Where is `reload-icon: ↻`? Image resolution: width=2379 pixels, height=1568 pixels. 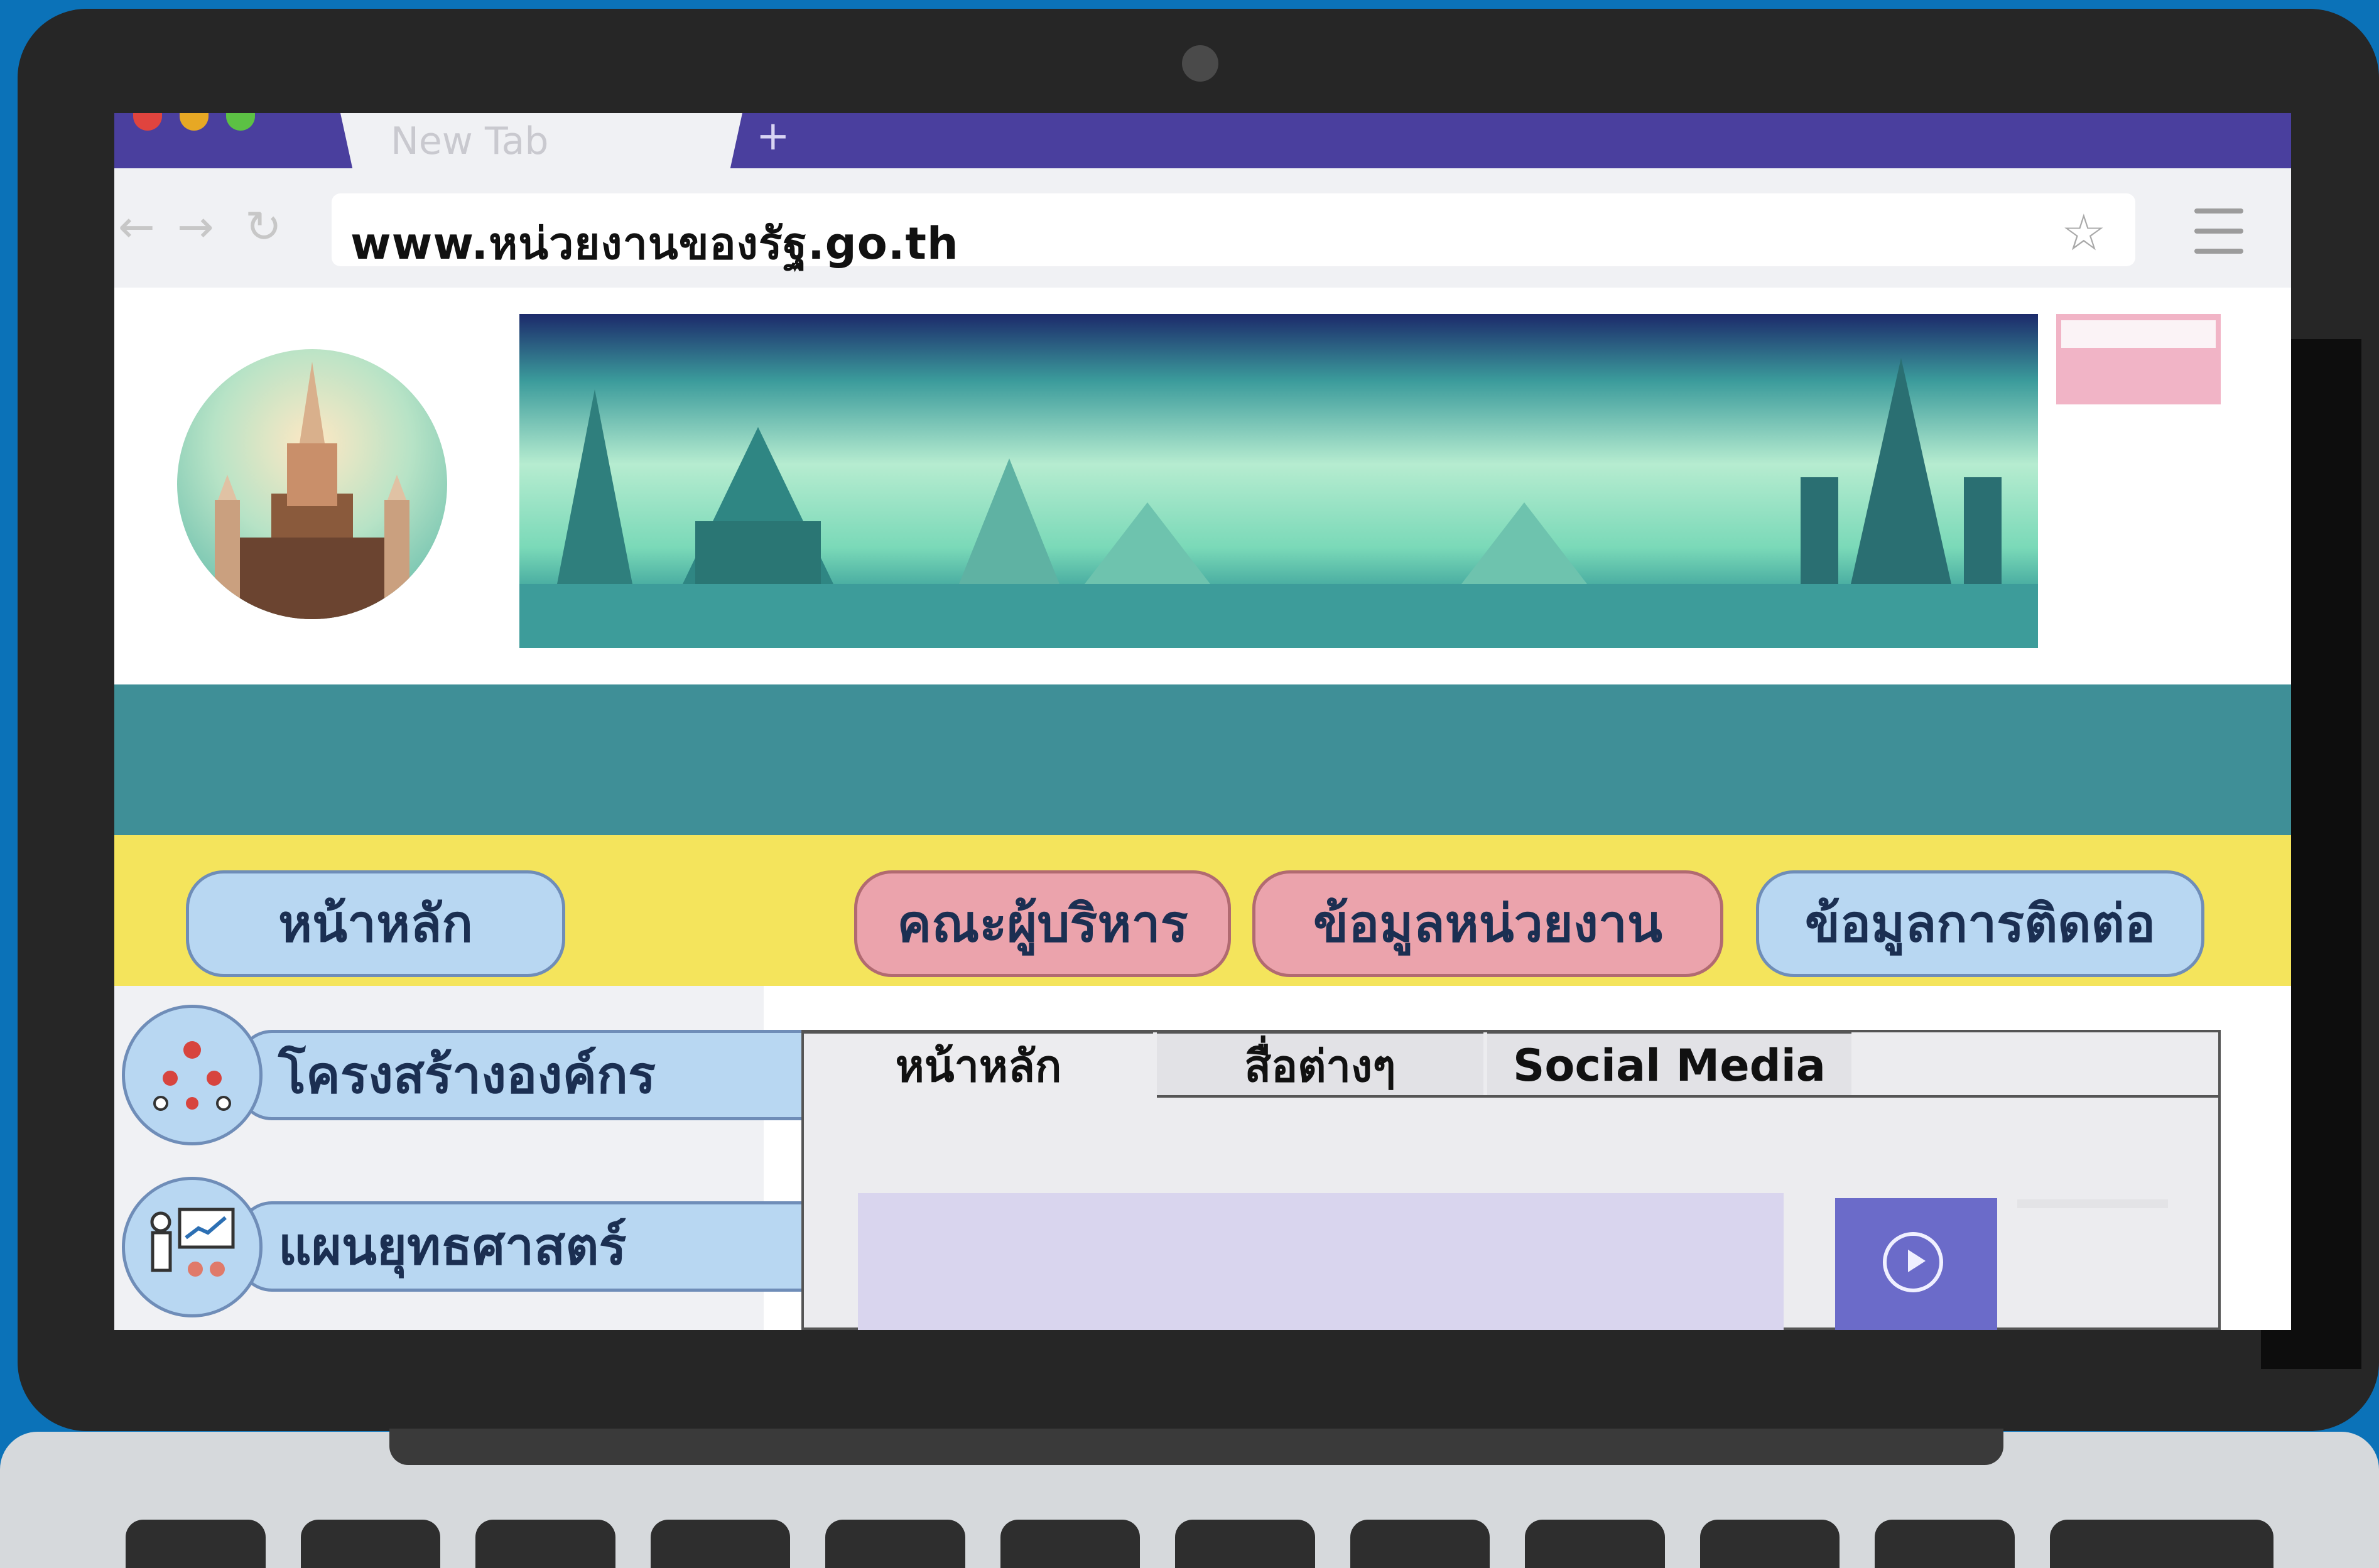 reload-icon: ↻ is located at coordinates (263, 226).